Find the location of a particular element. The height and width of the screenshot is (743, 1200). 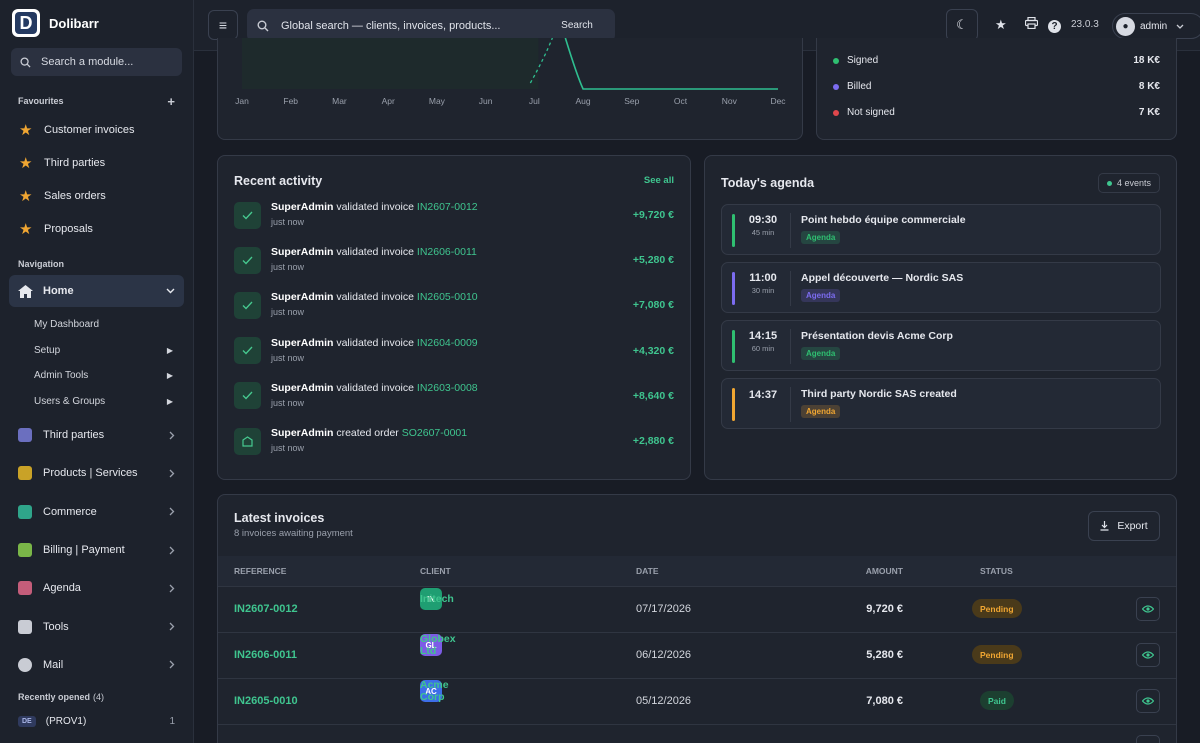

sidebar-subitem-admin-tools: Admin Tools ▶ is located at coordinates (96, 376).